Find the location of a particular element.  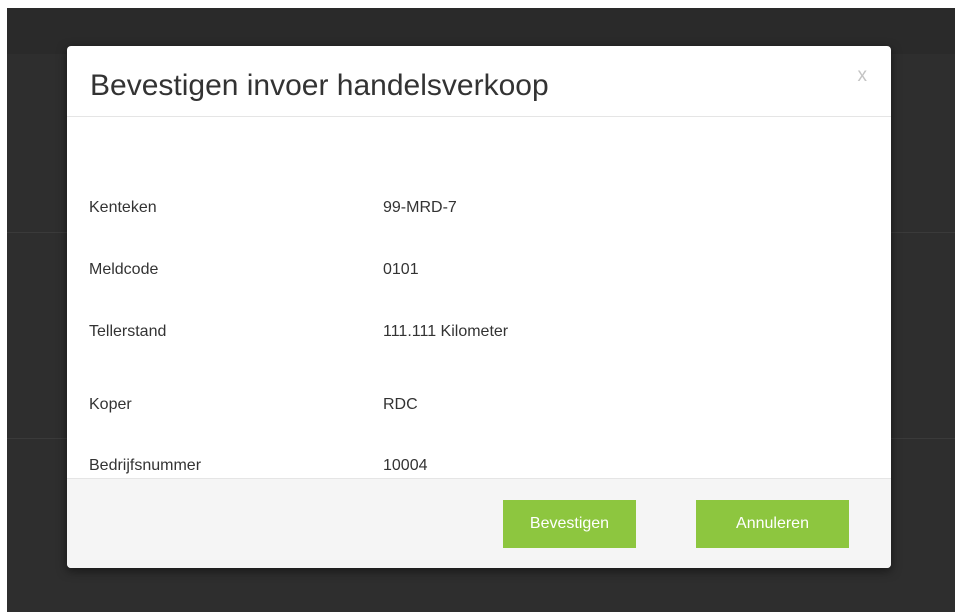

confirm-button: Bevestigen is located at coordinates (569, 524).